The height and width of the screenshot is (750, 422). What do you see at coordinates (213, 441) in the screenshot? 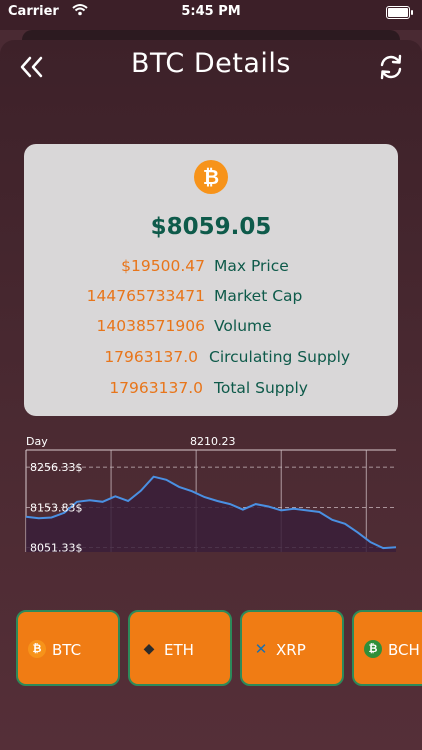
I see `chart-top-value: 8210.23` at bounding box center [213, 441].